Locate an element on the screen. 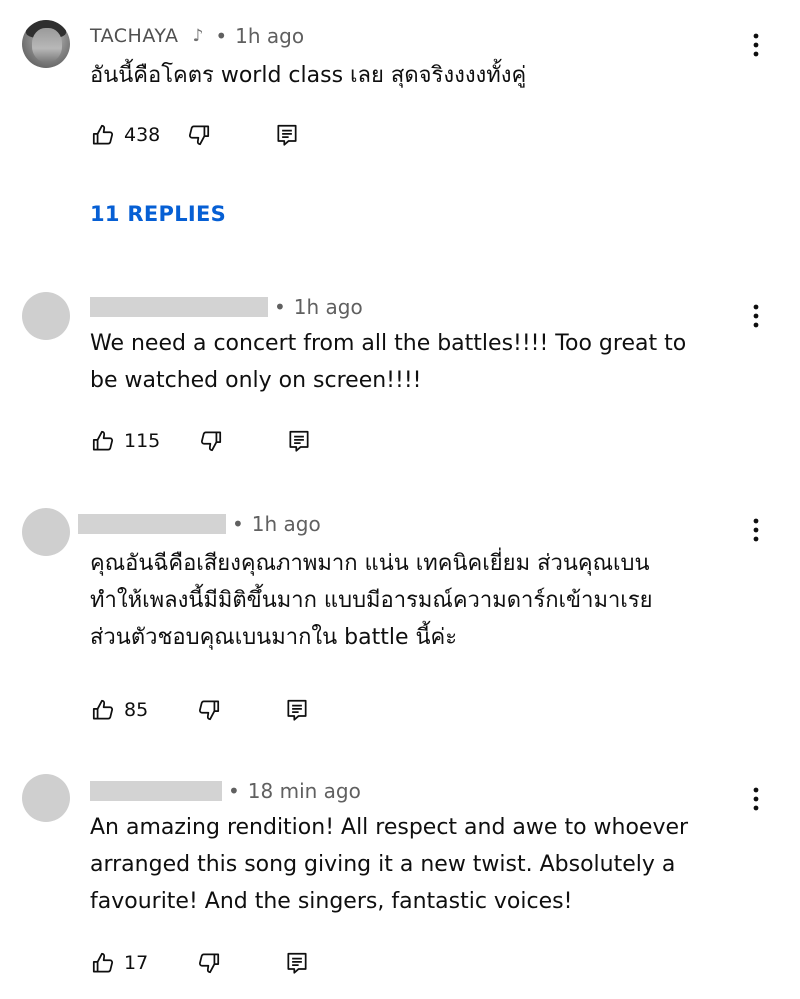  author-name: TACHAYA is located at coordinates (134, 36).